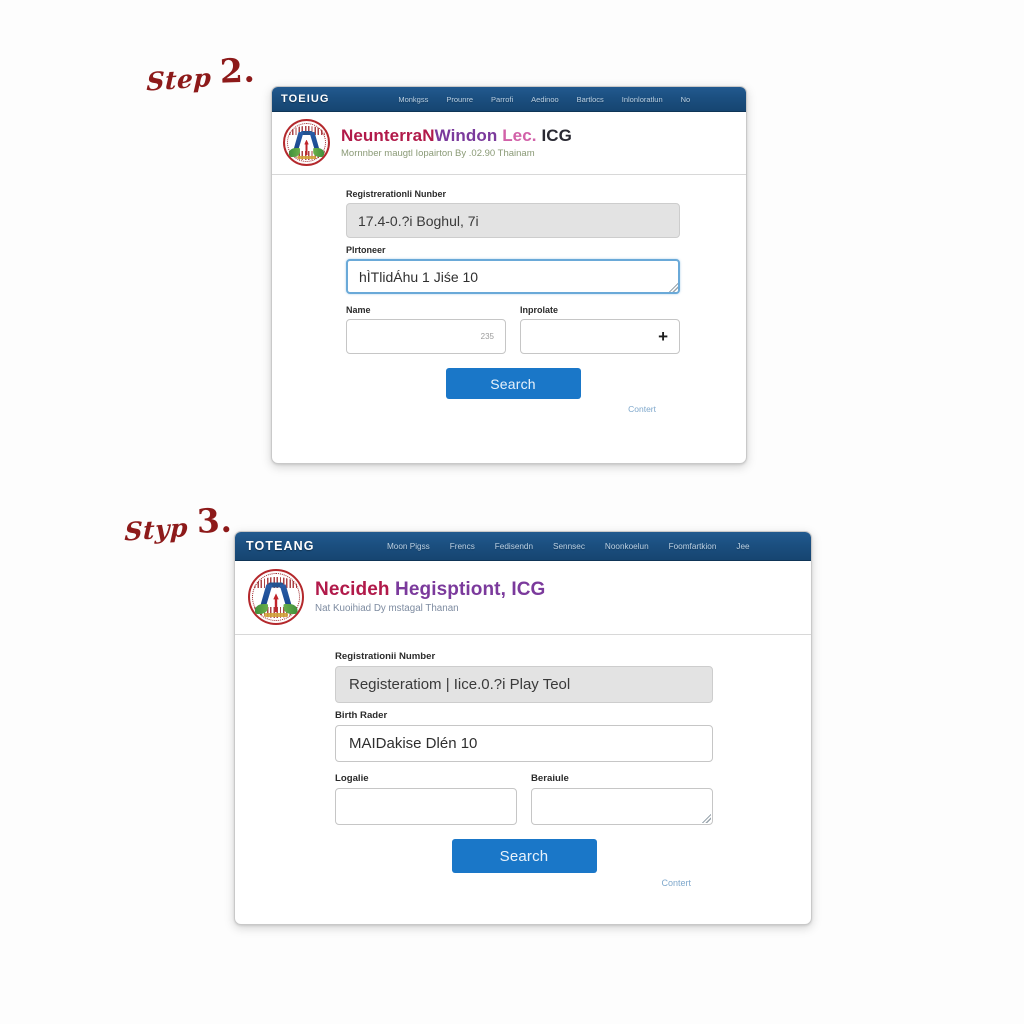 This screenshot has width=1024, height=1024. What do you see at coordinates (418, 220) in the screenshot?
I see `registration-number-value: 17.4-0.?i Boghul, 7i` at bounding box center [418, 220].